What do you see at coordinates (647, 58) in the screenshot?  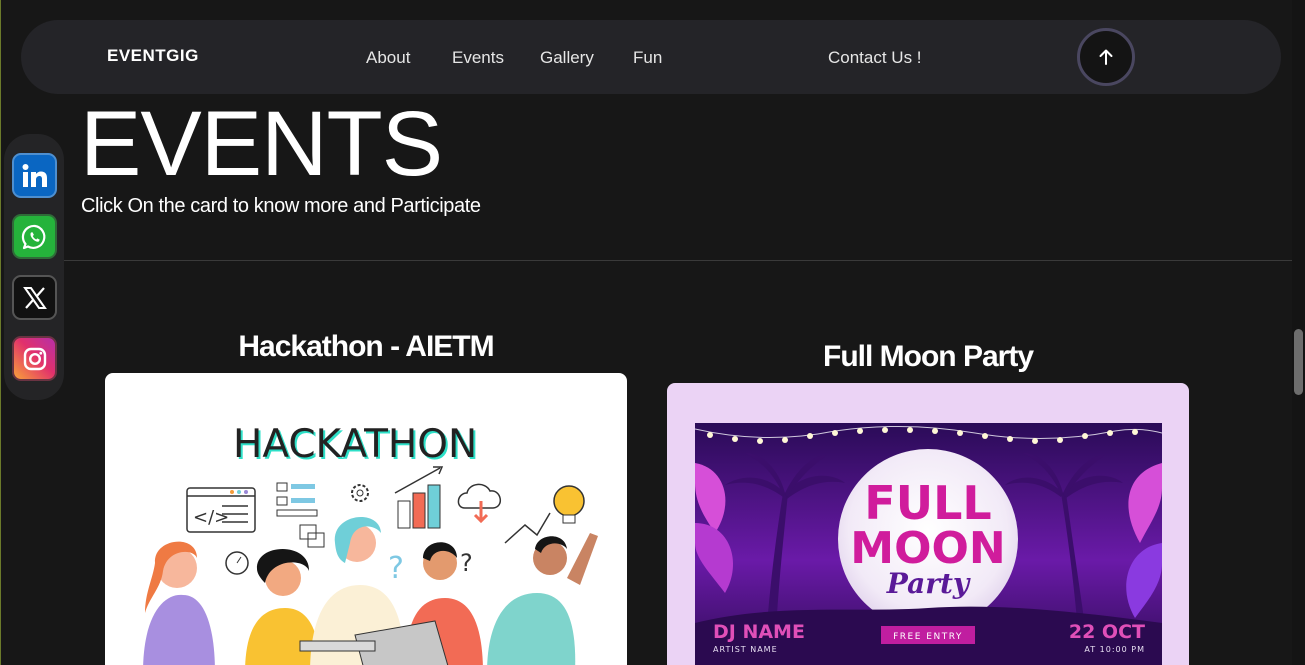 I see `nav-fun-link: Fun` at bounding box center [647, 58].